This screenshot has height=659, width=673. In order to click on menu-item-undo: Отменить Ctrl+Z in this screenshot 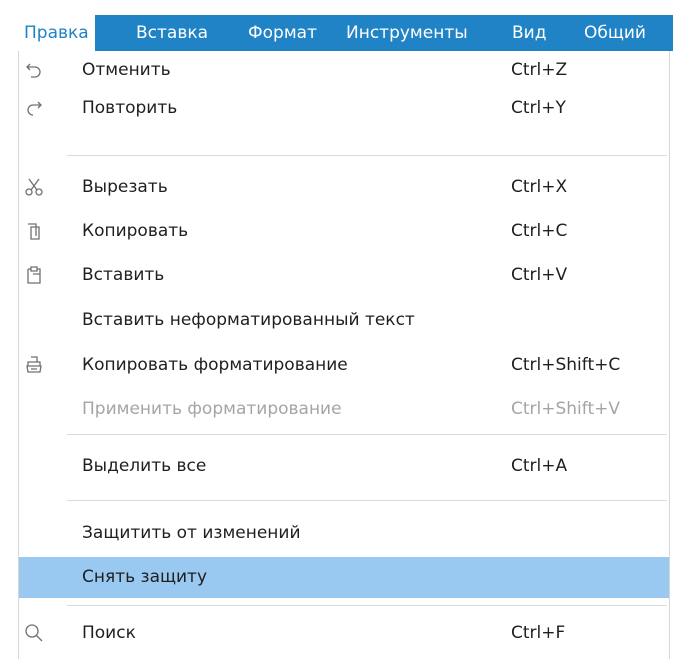, I will do `click(344, 70)`.